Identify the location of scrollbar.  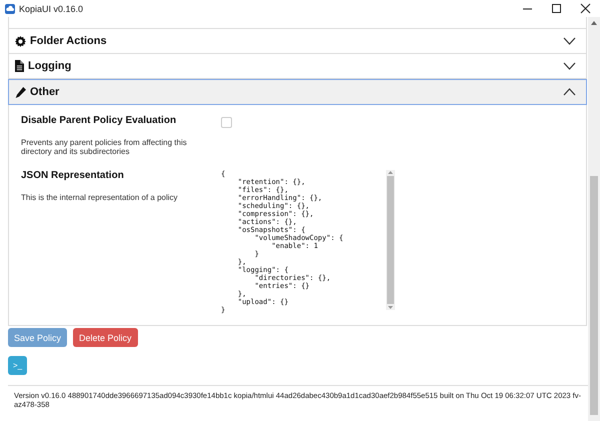
(390, 240).